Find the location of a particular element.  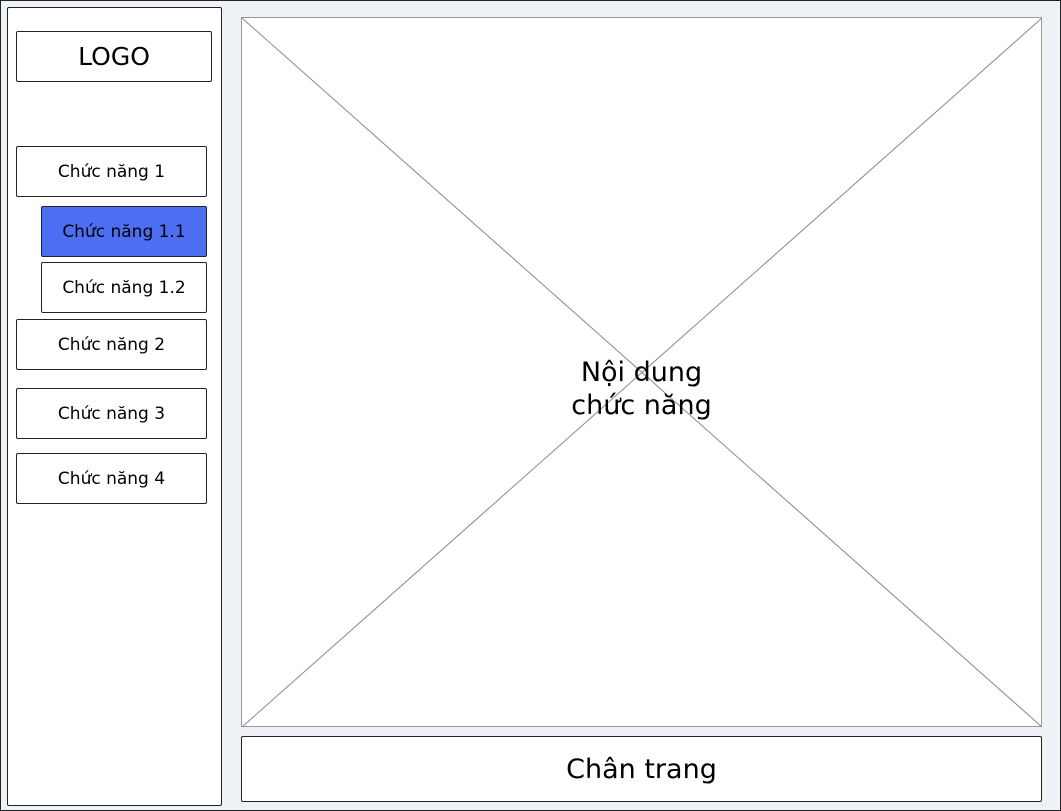

sidebar-item-chuc-nang-4: Chức năng 4 is located at coordinates (111, 478).